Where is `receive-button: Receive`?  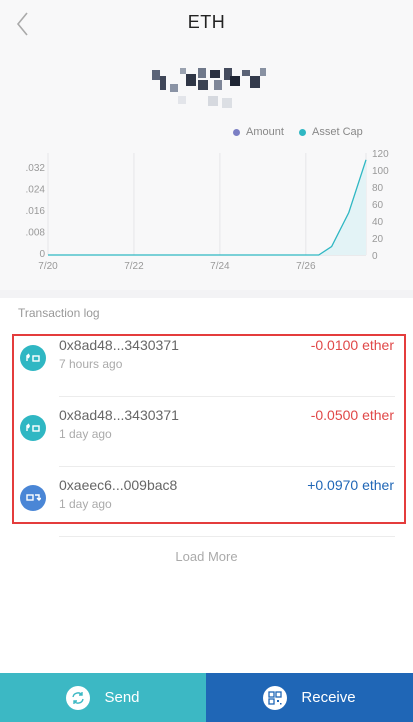 receive-button: Receive is located at coordinates (309, 697).